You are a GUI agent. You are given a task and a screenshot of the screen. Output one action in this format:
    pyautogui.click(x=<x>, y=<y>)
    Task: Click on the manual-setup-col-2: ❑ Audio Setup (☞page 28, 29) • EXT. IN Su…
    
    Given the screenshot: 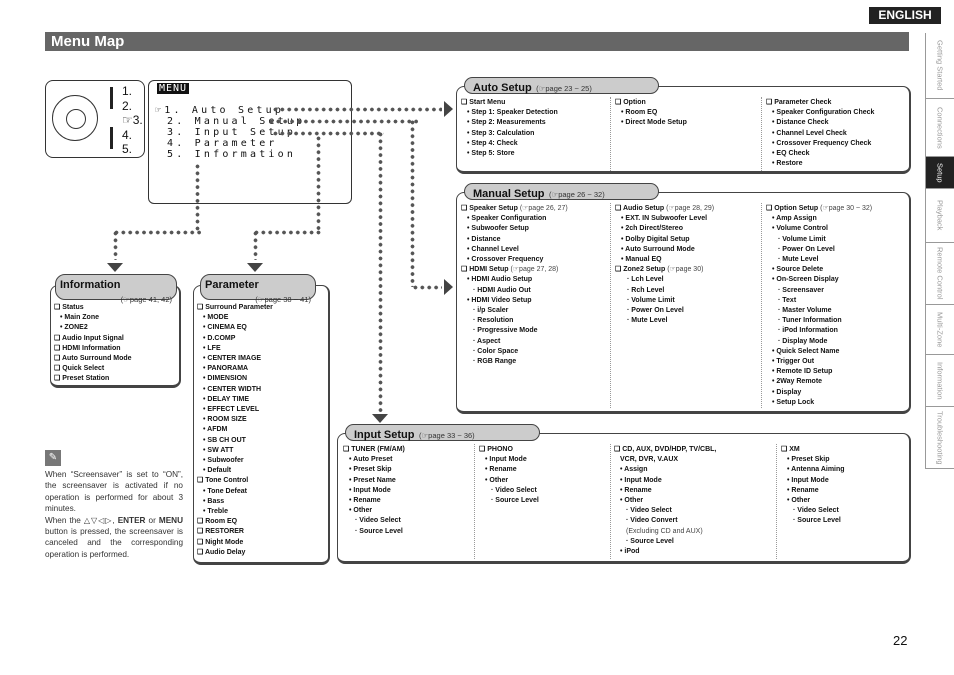 What is the action you would take?
    pyautogui.click(x=664, y=265)
    